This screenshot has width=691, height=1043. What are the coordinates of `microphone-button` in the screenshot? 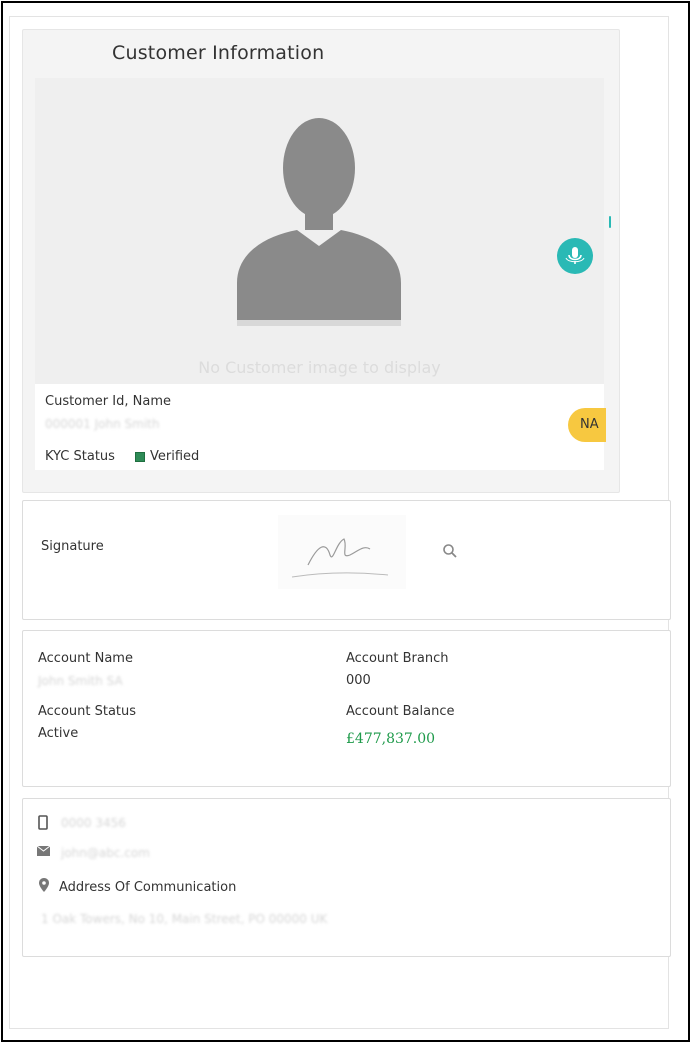 It's located at (575, 256).